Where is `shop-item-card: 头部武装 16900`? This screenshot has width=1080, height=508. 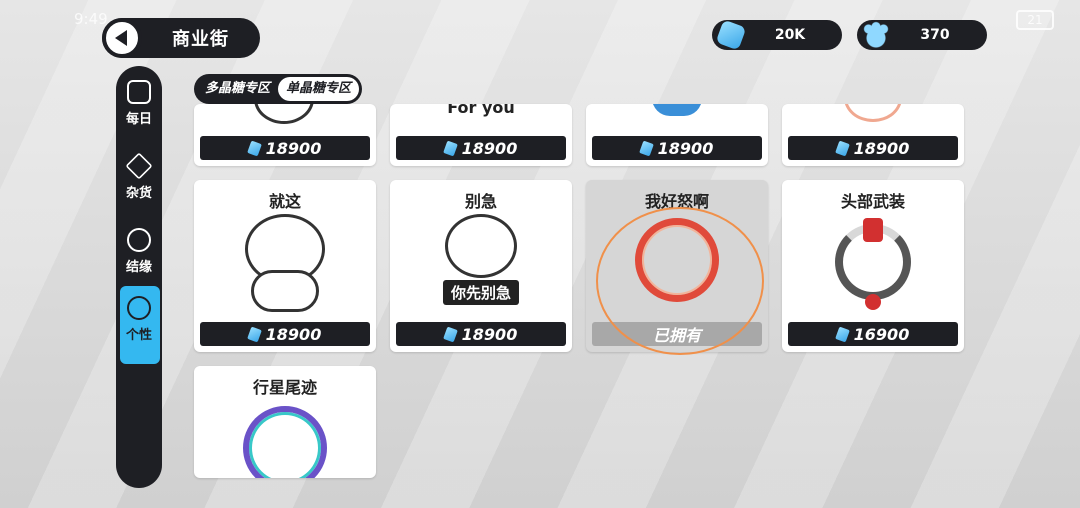
shop-item-card: 头部武装 16900 is located at coordinates (873, 266).